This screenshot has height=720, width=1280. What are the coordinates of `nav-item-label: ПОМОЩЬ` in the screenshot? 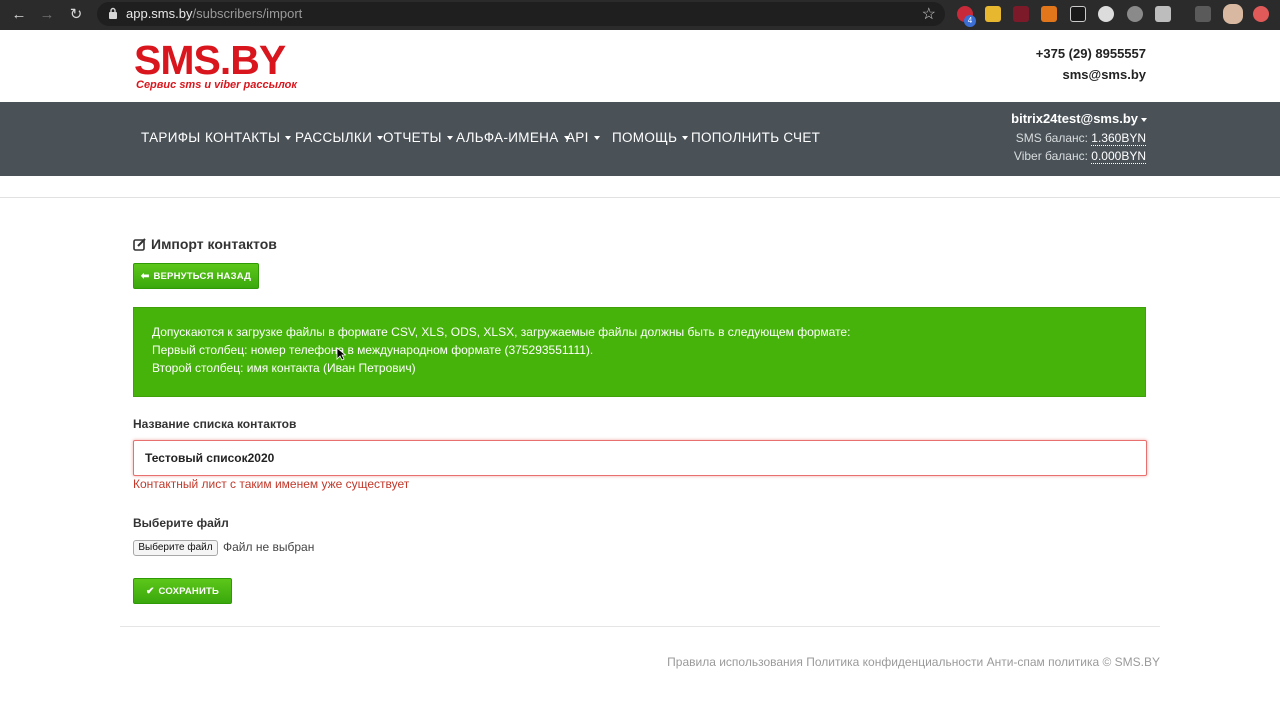 It's located at (645, 137).